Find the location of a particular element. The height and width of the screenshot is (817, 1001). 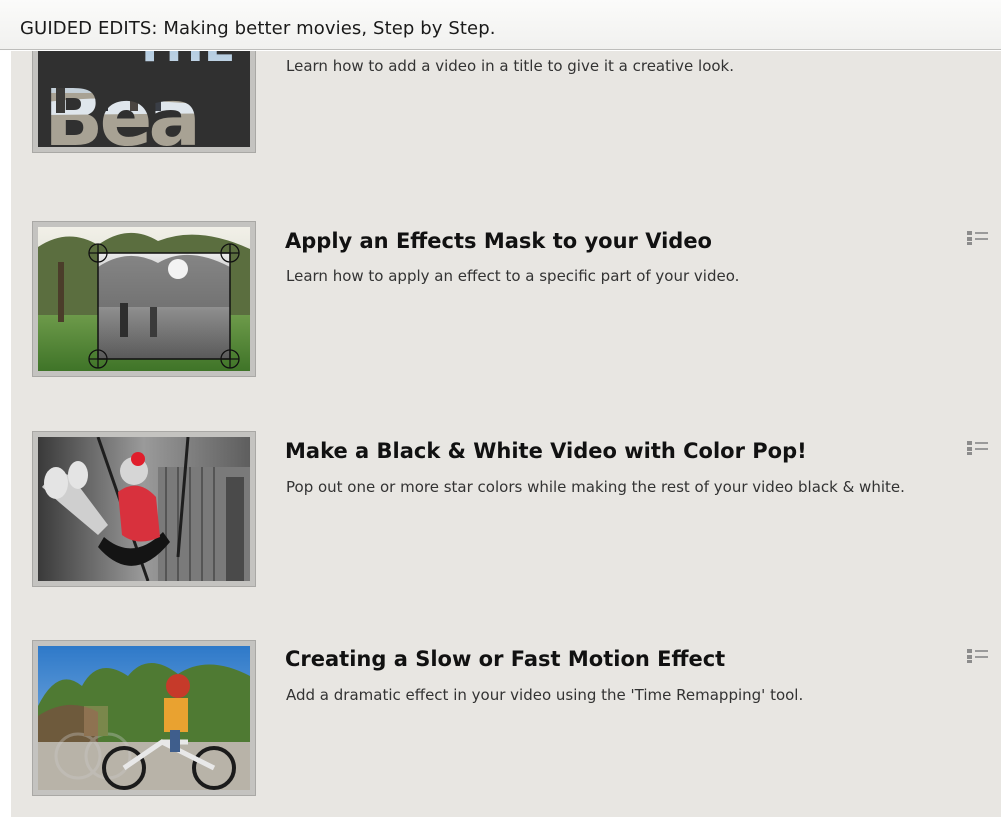

item-title: Creating a Slow or Fast Motion Effect is located at coordinates (505, 659).